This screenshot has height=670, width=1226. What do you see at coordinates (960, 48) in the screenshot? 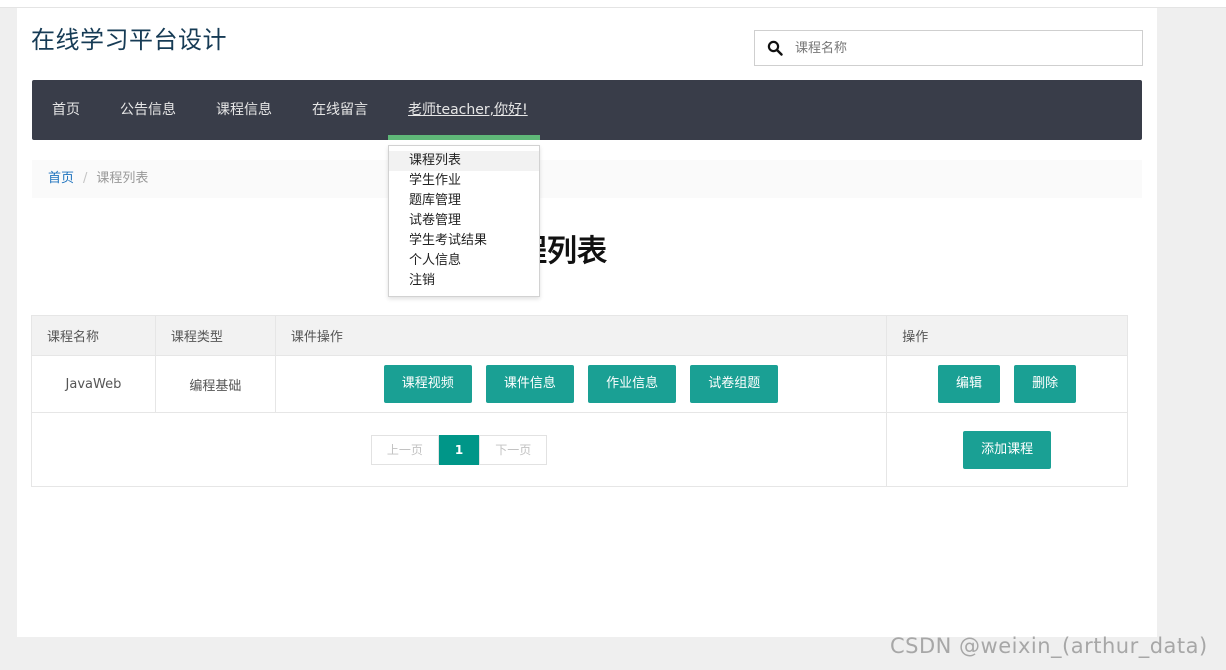
I see `search-input` at bounding box center [960, 48].